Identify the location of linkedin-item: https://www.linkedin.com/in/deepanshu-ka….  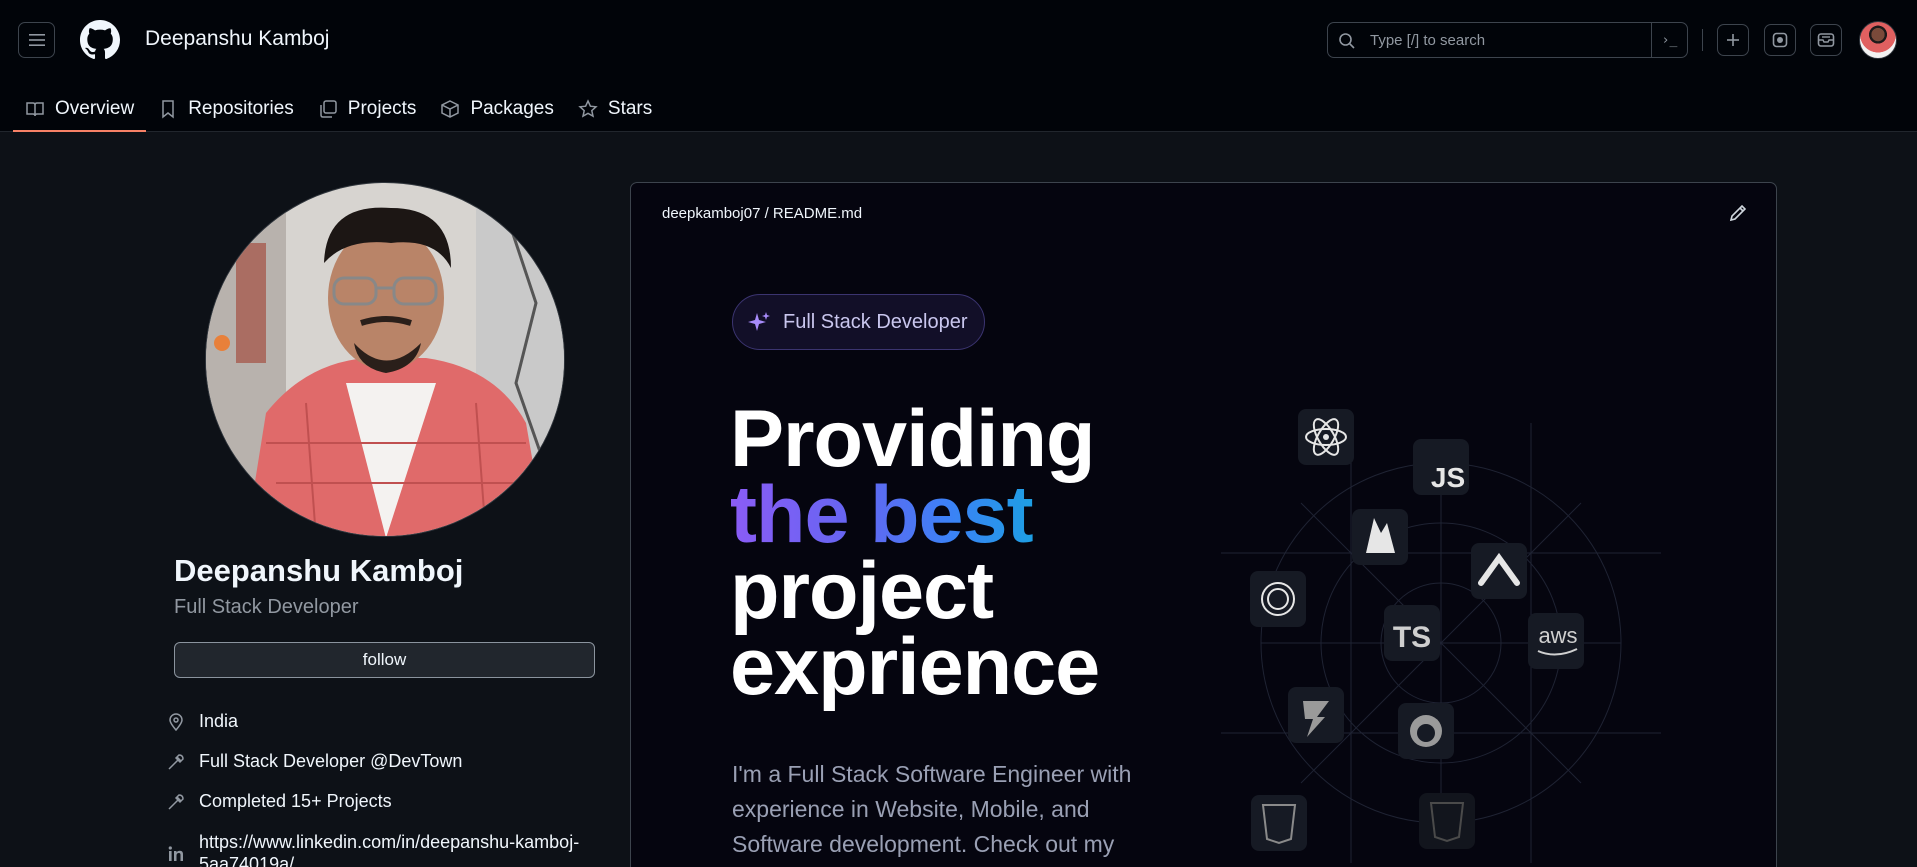
(392, 849).